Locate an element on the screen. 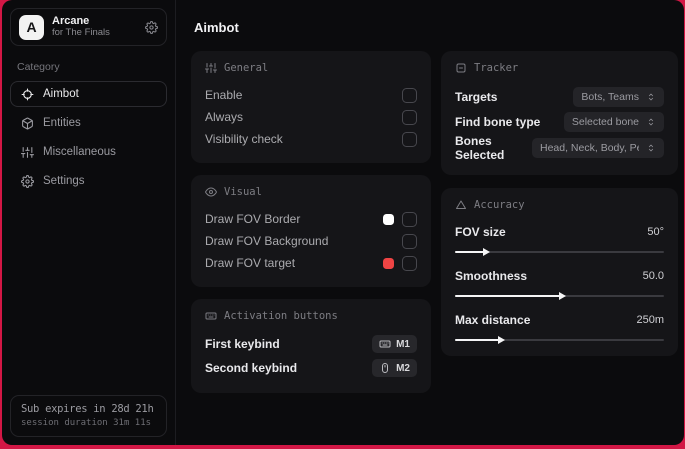  second-keybind-button: M2 is located at coordinates (394, 368).